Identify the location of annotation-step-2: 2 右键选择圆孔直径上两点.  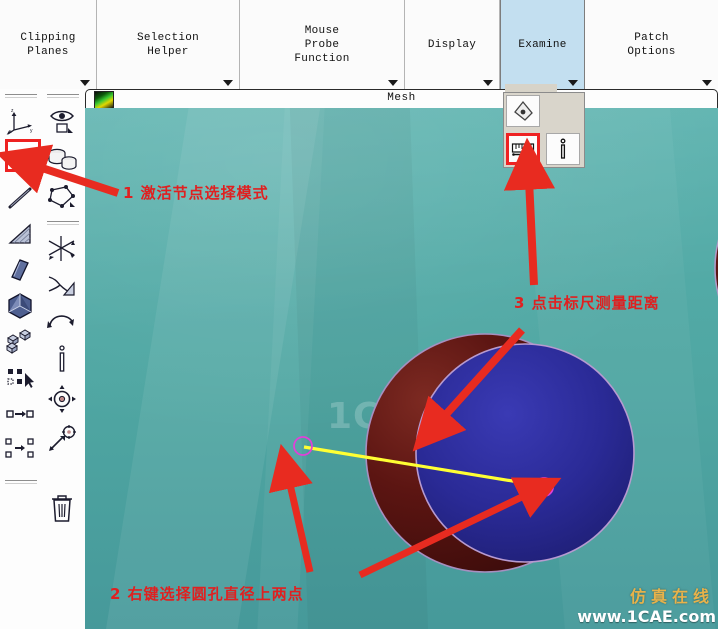
(207, 594).